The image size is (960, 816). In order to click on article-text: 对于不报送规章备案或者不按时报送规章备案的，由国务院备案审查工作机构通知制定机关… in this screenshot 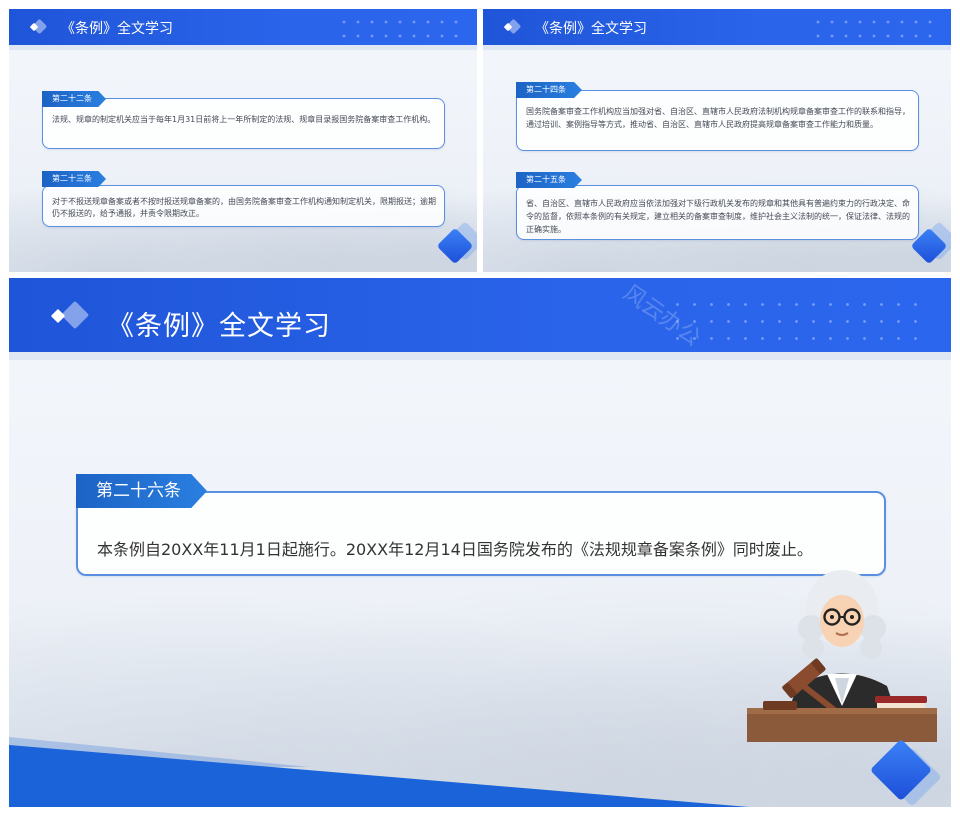, I will do `click(244, 207)`.